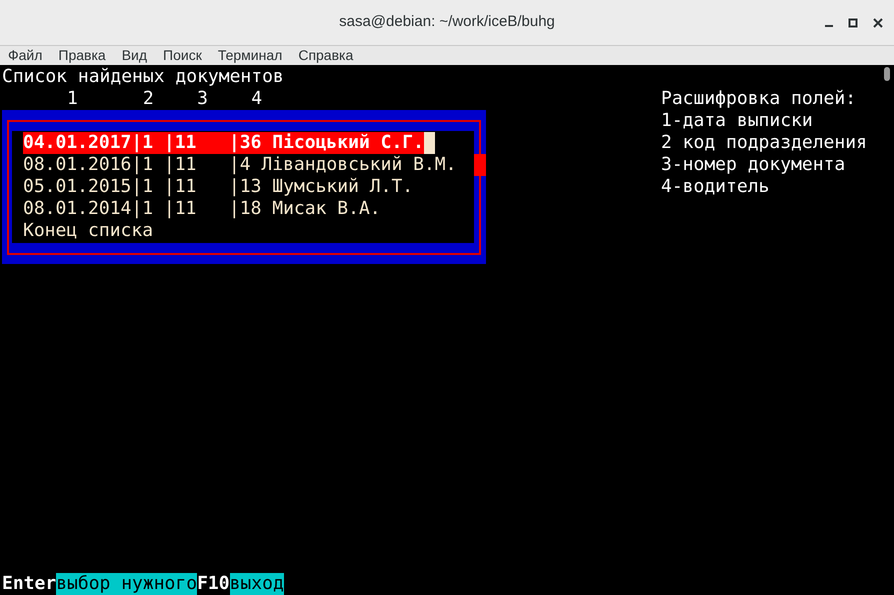  I want to click on list-row: 08.01.2016|1 |11 |4 Лівандовський В.М., so click(239, 165).